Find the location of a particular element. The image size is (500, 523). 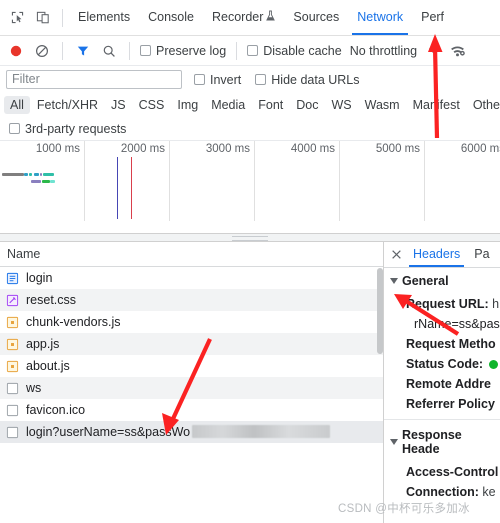

tab-sources-label: Sources is located at coordinates (316, 17).